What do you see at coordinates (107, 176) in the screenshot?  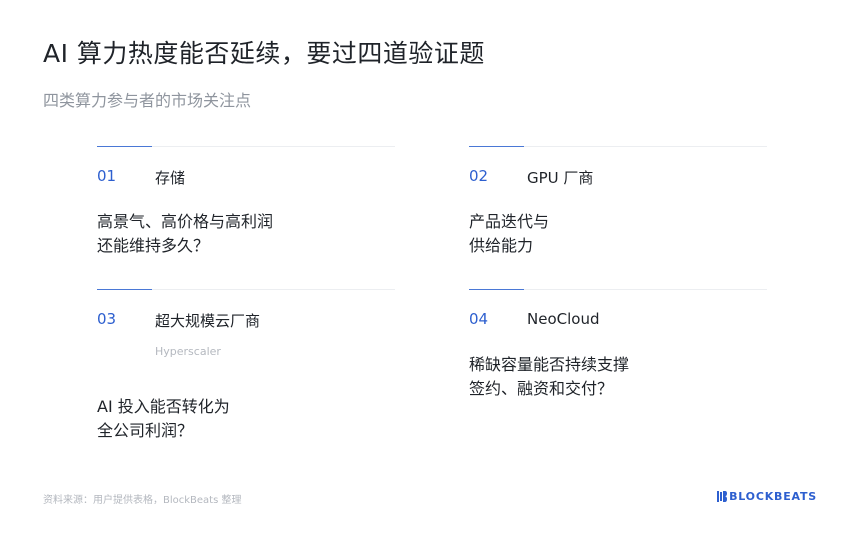 I see `card-number: 01` at bounding box center [107, 176].